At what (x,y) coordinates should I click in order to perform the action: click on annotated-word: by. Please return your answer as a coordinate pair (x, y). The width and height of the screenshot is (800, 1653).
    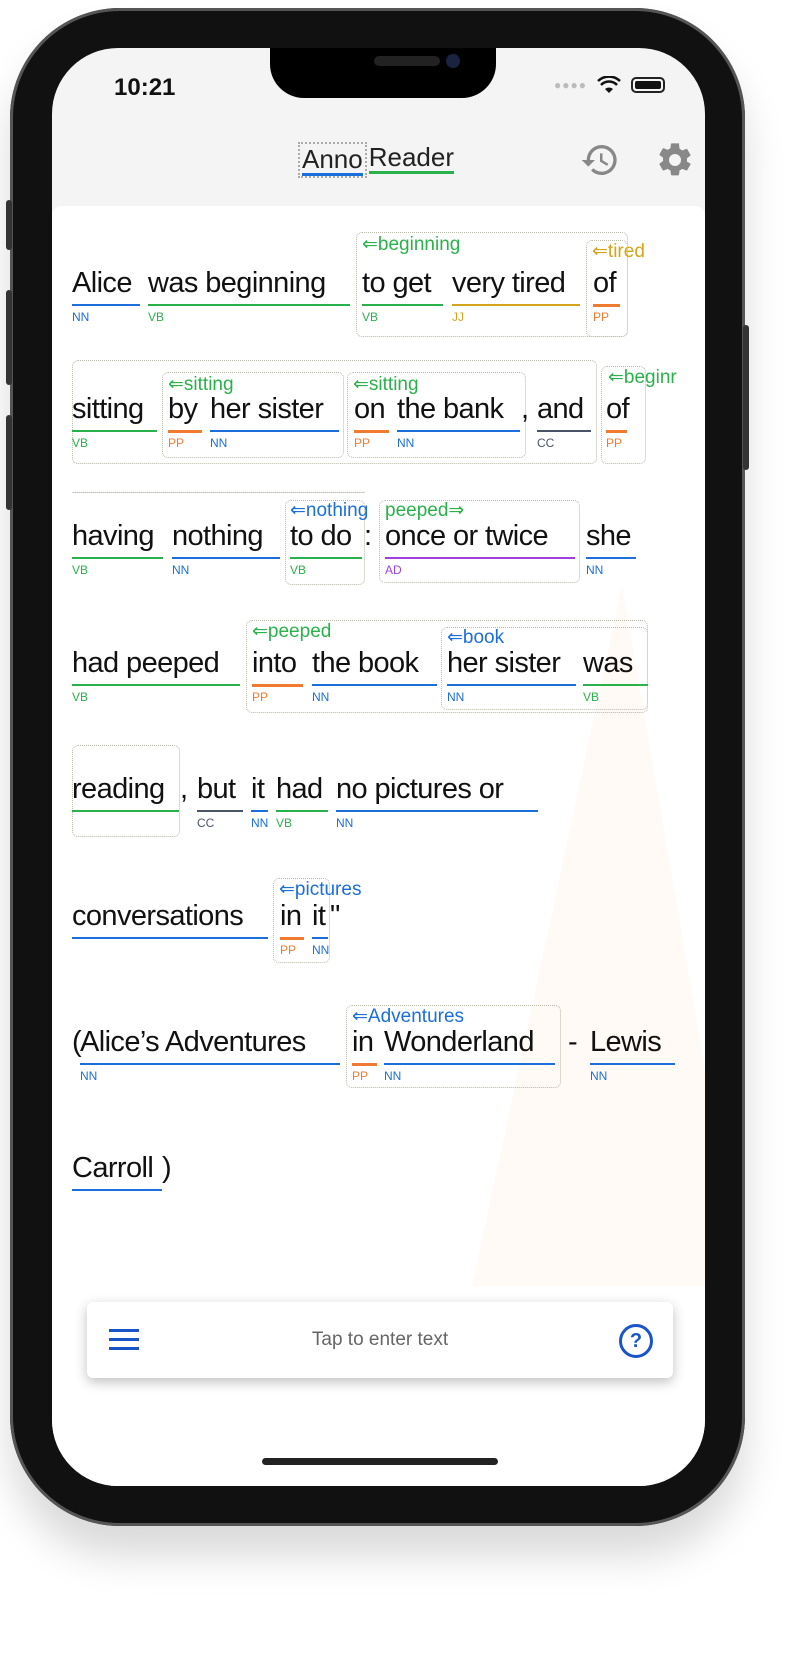
    Looking at the image, I should click on (183, 409).